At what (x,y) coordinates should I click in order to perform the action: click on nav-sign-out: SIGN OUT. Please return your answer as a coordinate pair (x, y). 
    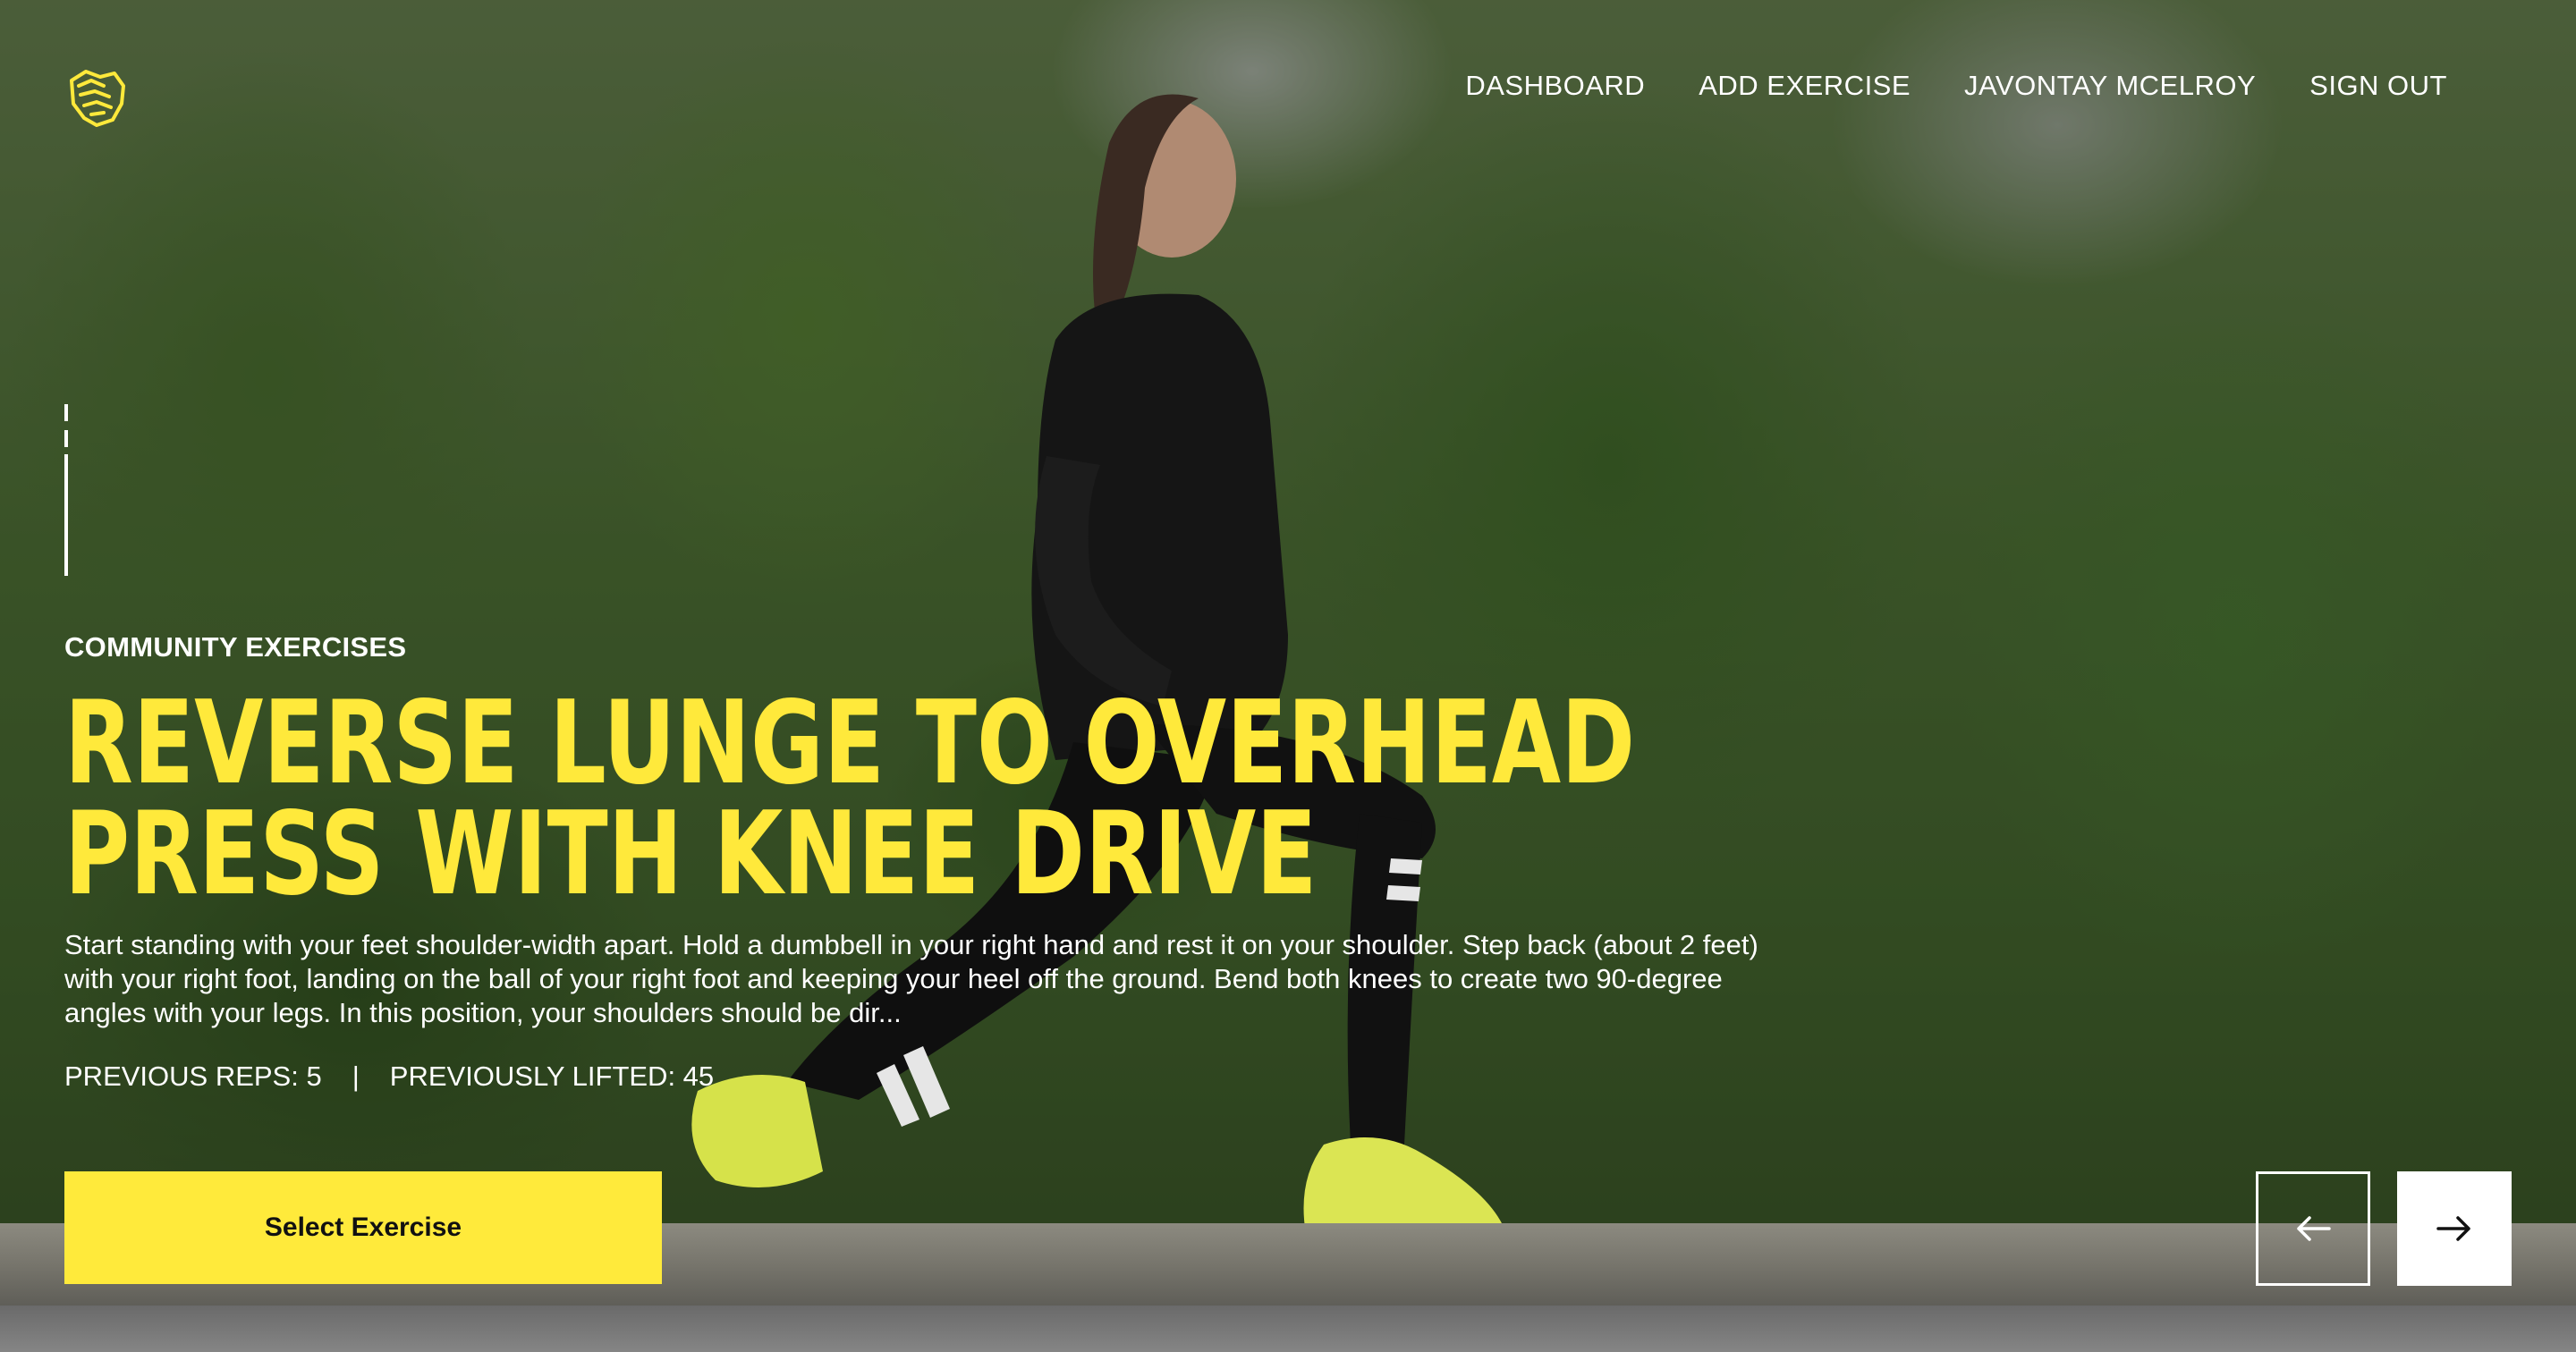
    Looking at the image, I should click on (2378, 86).